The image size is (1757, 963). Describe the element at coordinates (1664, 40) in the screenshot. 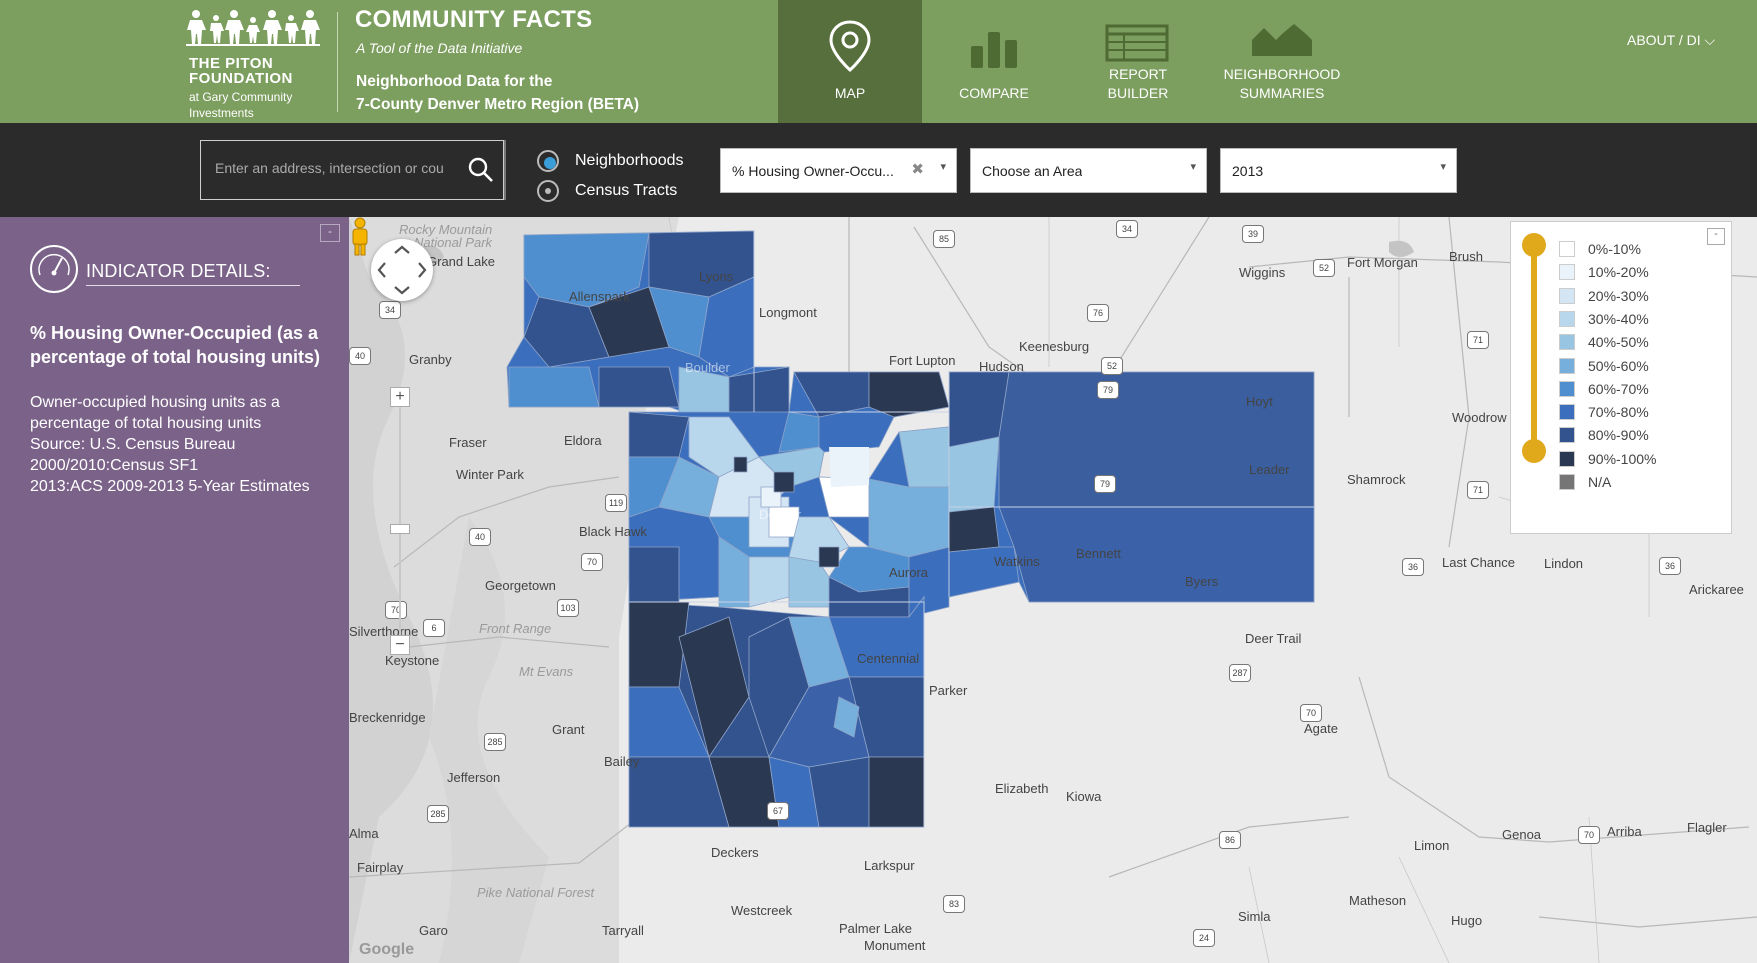

I see `about-menu-label: ABOUT / DI` at that location.